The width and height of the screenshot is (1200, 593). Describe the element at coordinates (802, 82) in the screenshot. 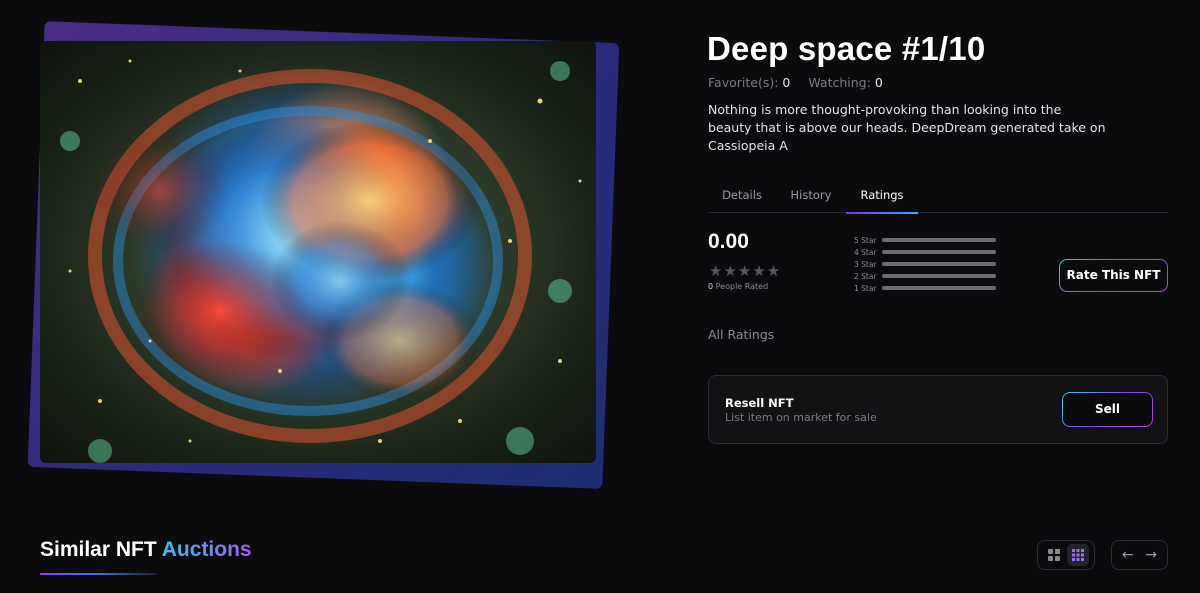

I see `nft-stats: Favorite(s): 0 Watching: 0` at that location.